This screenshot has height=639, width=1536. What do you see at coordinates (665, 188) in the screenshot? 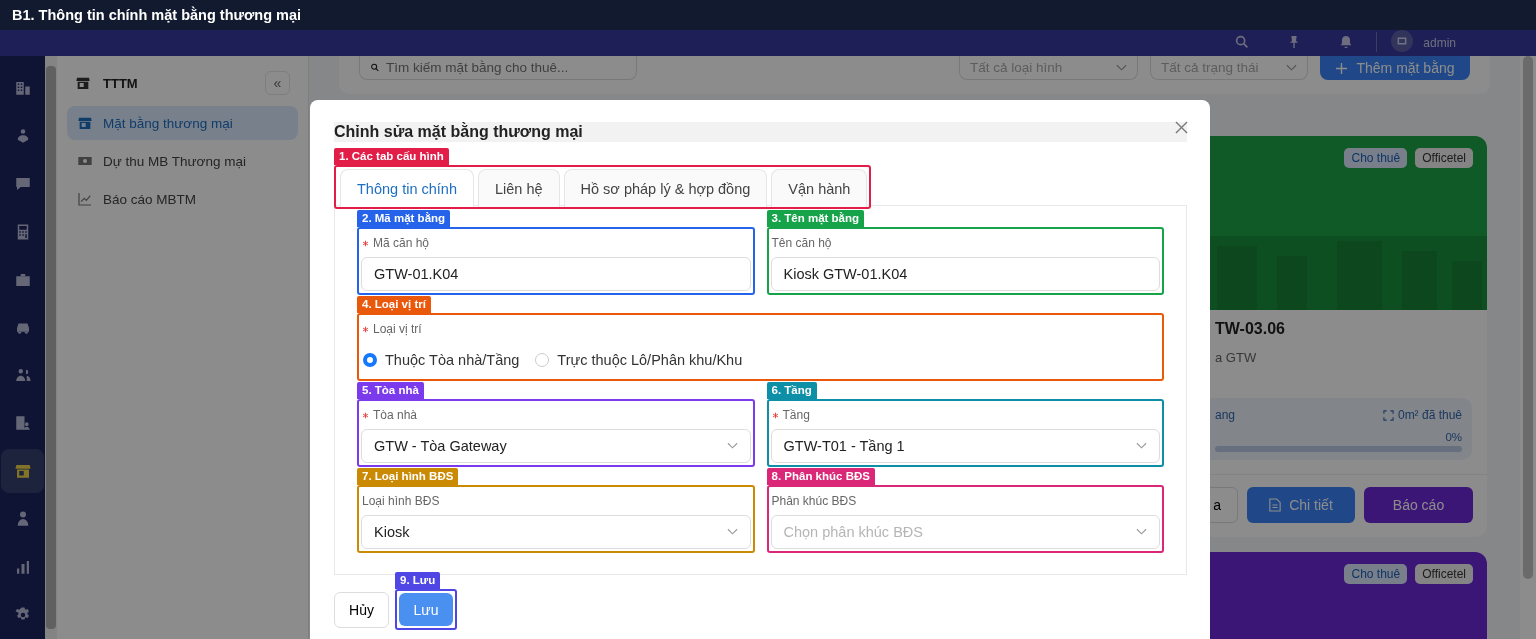
I see `tab: Hồ sơ pháp lý & hợp đồng` at bounding box center [665, 188].